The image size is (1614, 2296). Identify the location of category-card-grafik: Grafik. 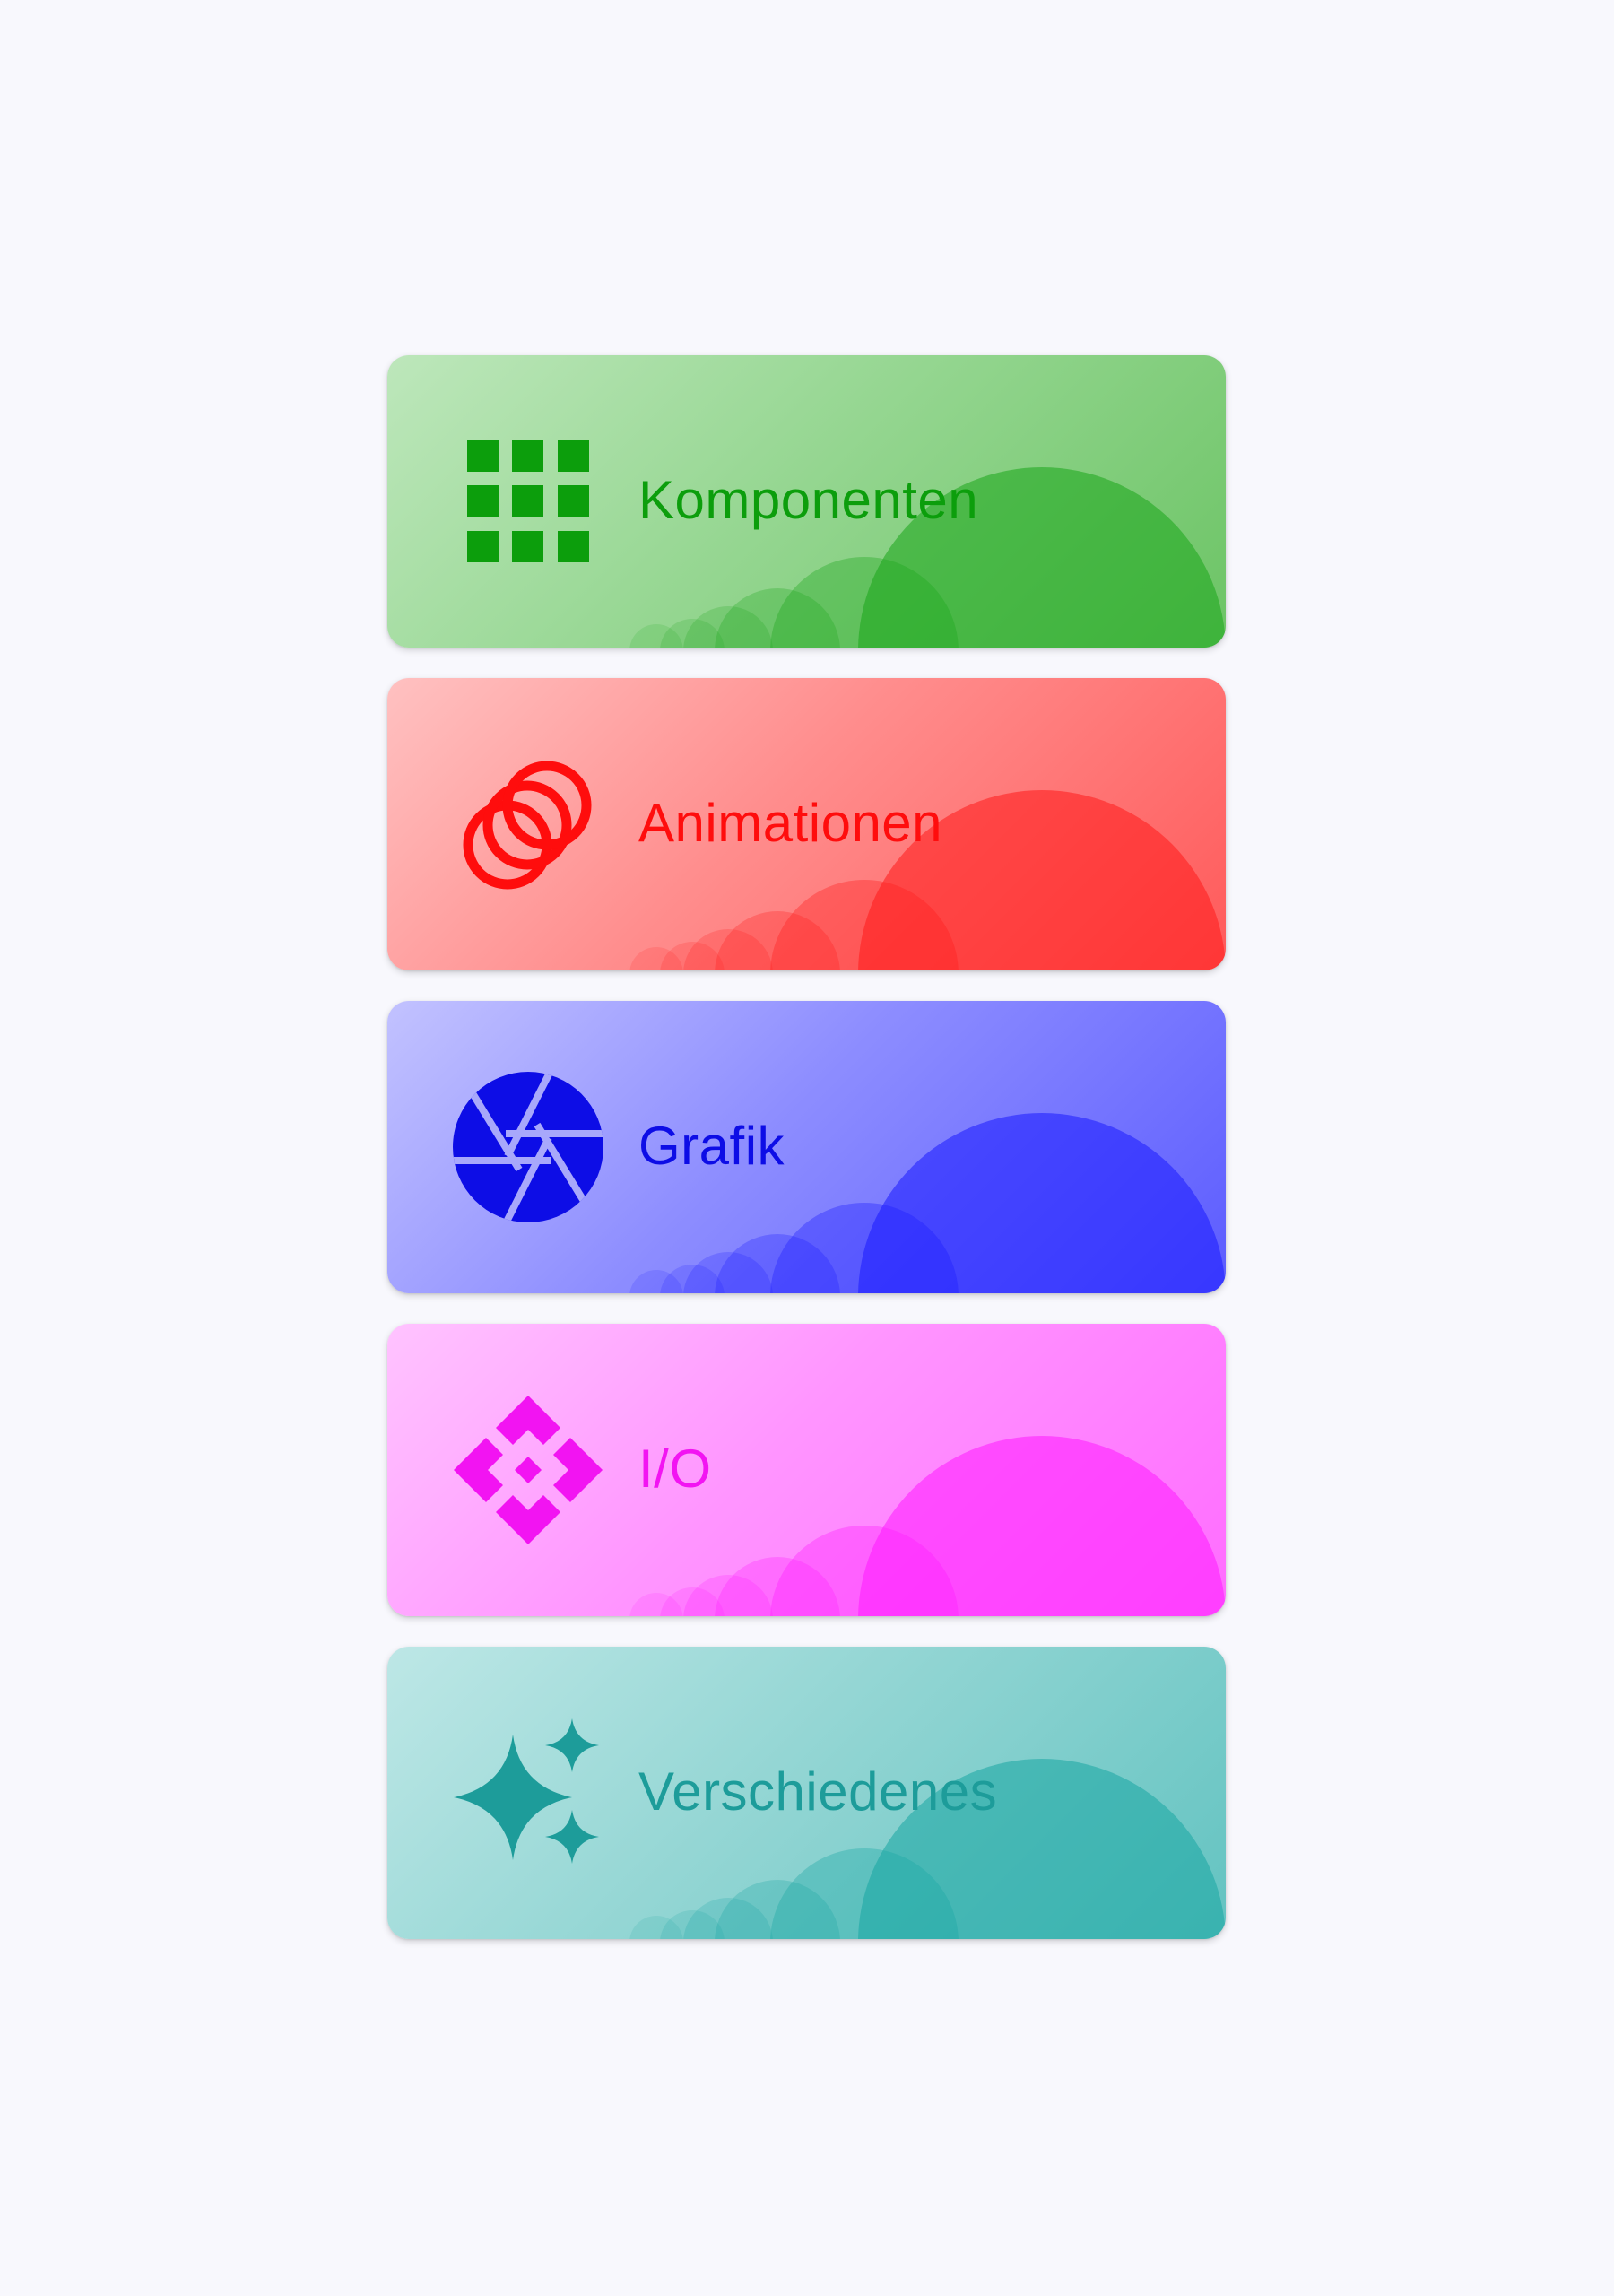
(806, 1147).